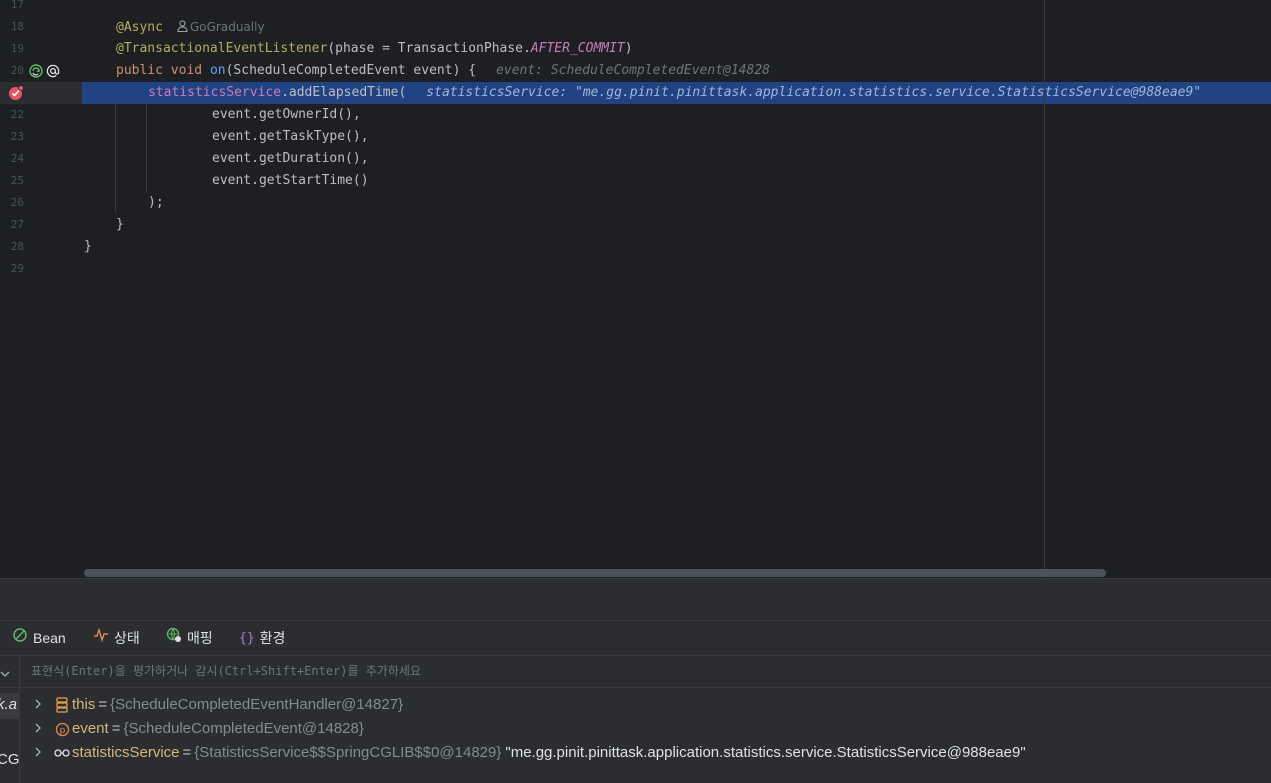 The image size is (1271, 783). I want to click on variable-name: this, so click(84, 704).